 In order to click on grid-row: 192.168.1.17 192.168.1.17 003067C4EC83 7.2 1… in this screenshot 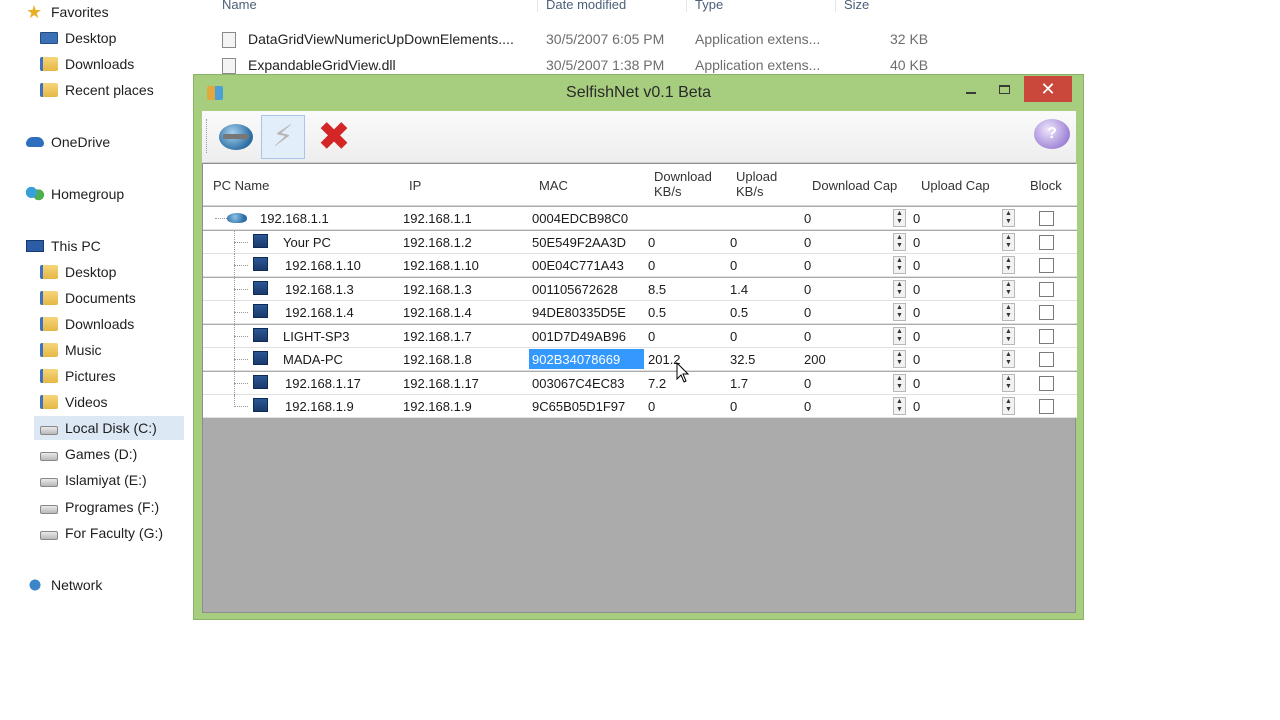, I will do `click(640, 383)`.